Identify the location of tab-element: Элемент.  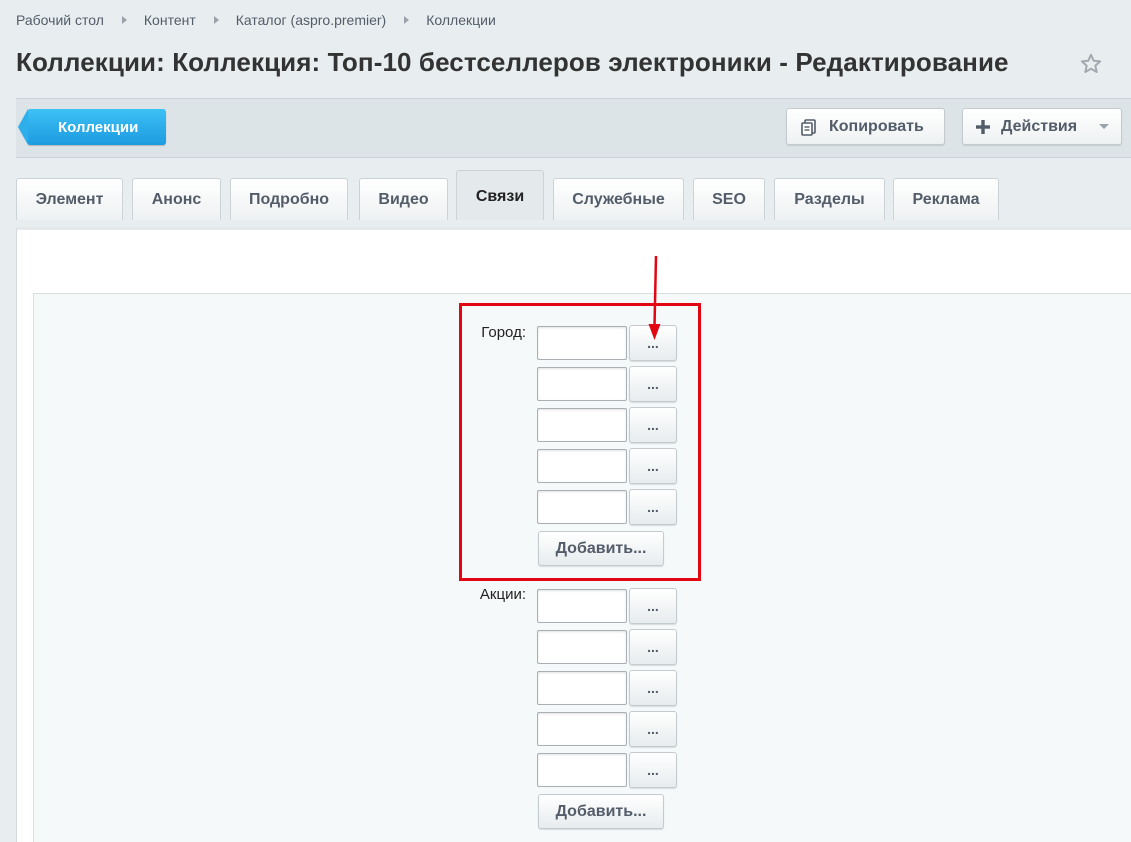
(69, 199).